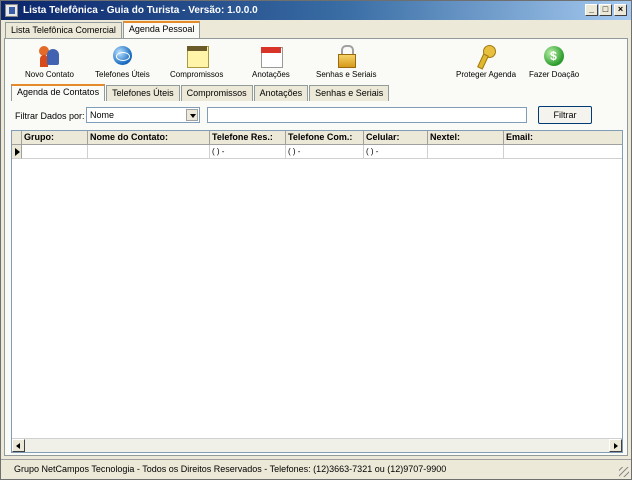 Image resolution: width=632 pixels, height=480 pixels. Describe the element at coordinates (49, 56) in the screenshot. I see `users-icon` at that location.